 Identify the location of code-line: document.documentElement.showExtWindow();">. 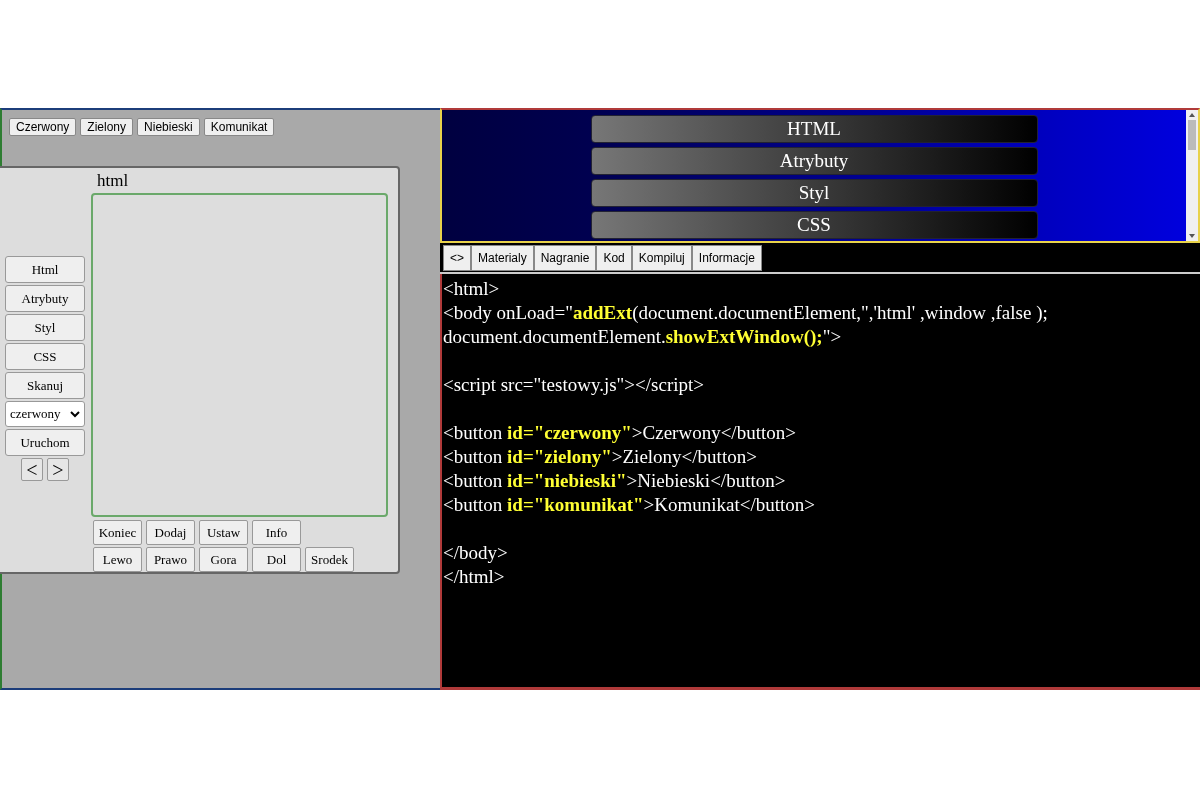
(643, 337).